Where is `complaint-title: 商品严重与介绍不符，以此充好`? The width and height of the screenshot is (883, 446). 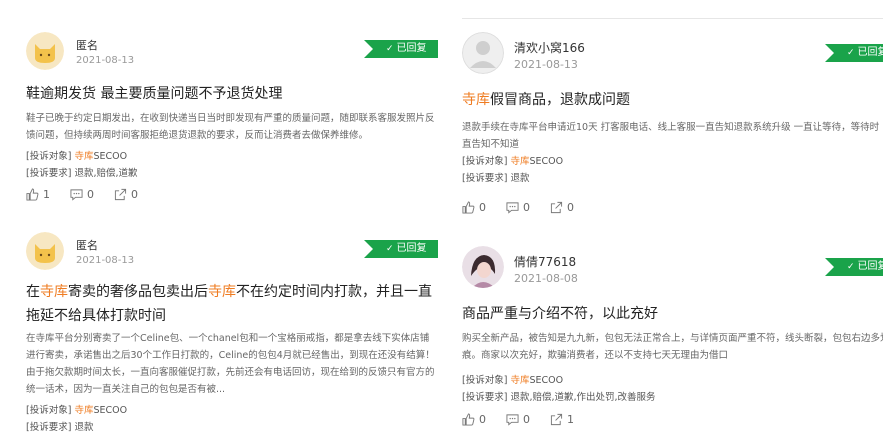 complaint-title: 商品严重与介绍不符，以此充好 is located at coordinates (672, 314).